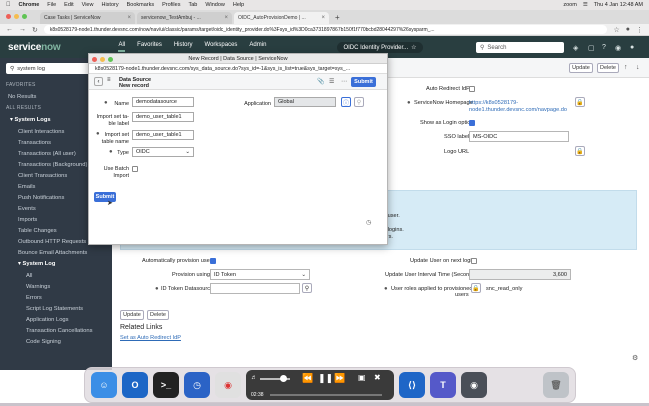 The width and height of the screenshot is (649, 406). I want to click on menu-profiles: Profiles, so click(171, 5).